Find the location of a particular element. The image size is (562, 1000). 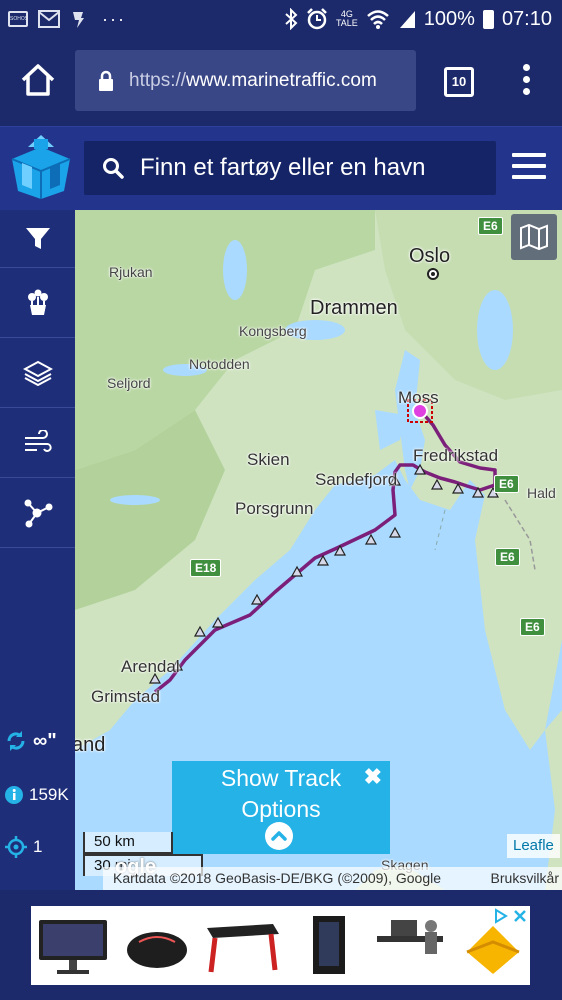

wifi-icon is located at coordinates (377, 19).